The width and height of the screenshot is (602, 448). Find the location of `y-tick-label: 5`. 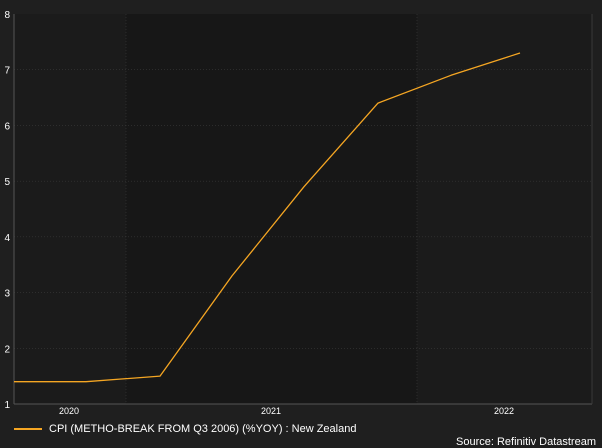

y-tick-label: 5 is located at coordinates (7, 182).